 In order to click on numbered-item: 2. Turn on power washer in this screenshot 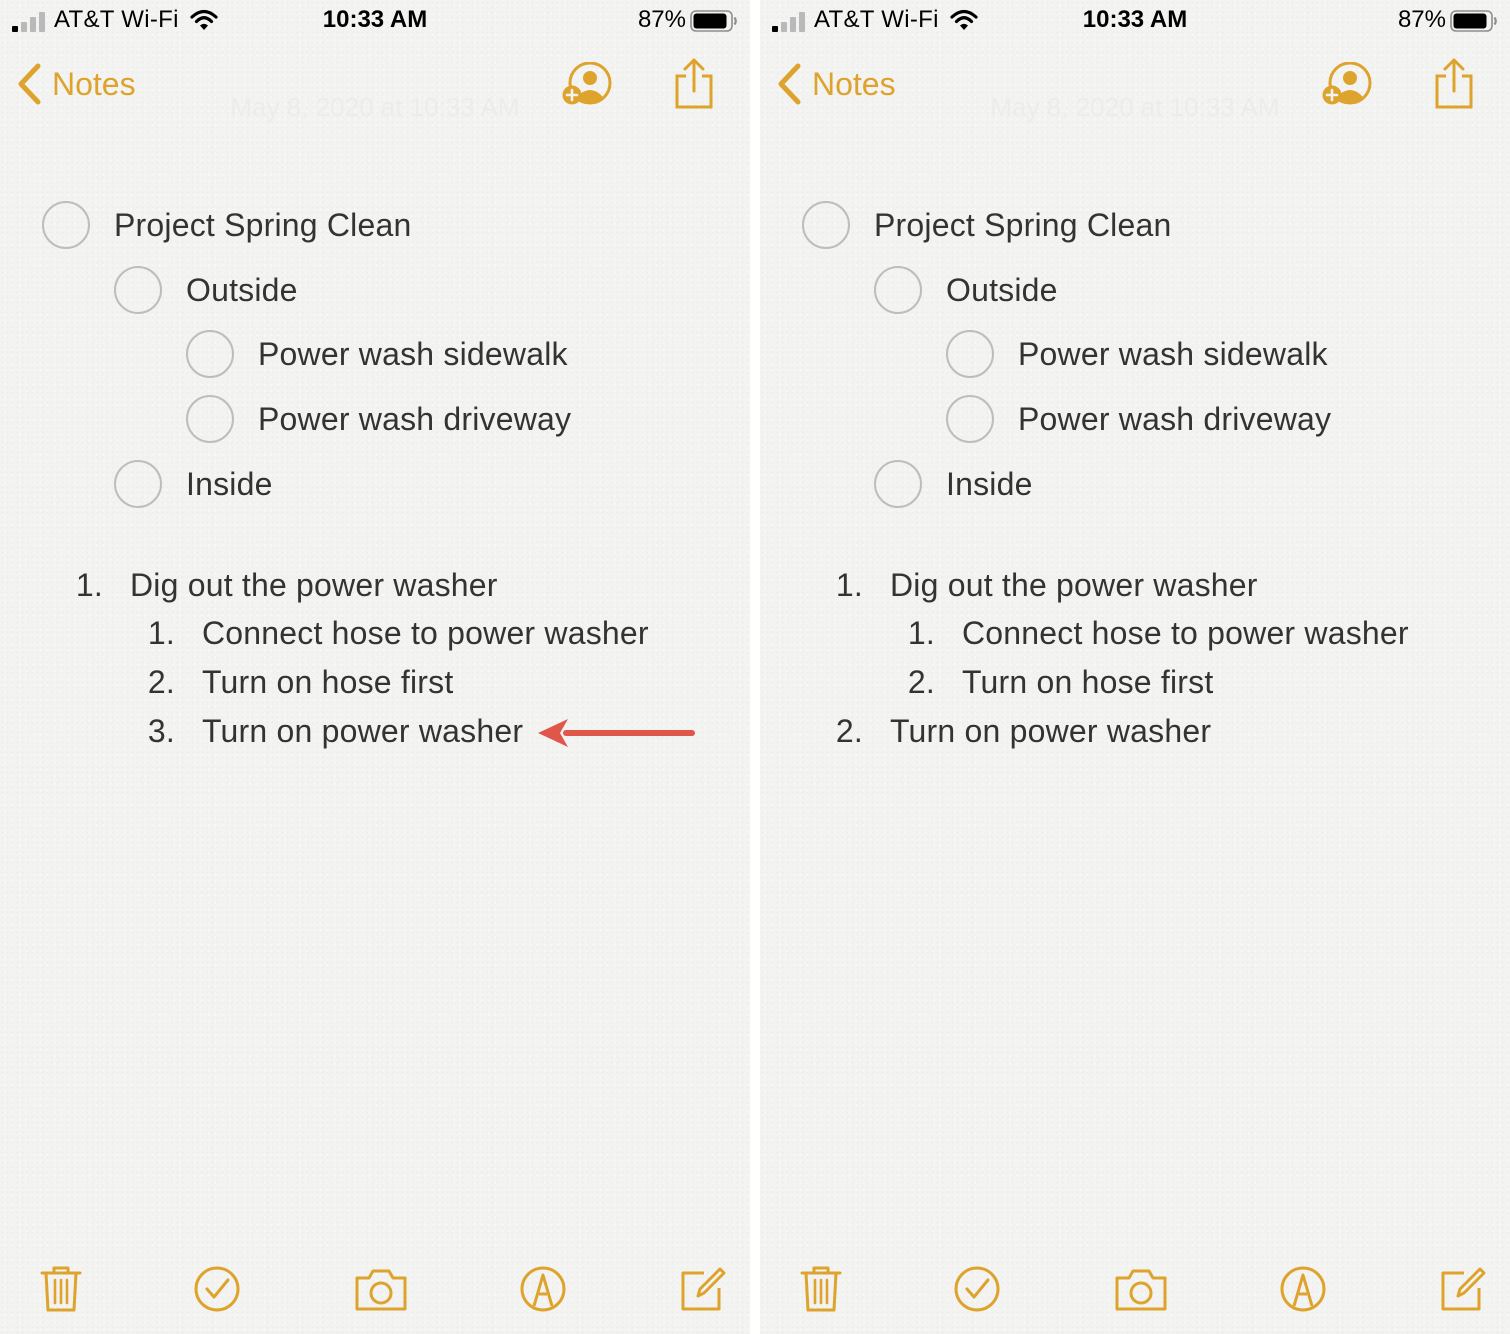, I will do `click(1013, 731)`.